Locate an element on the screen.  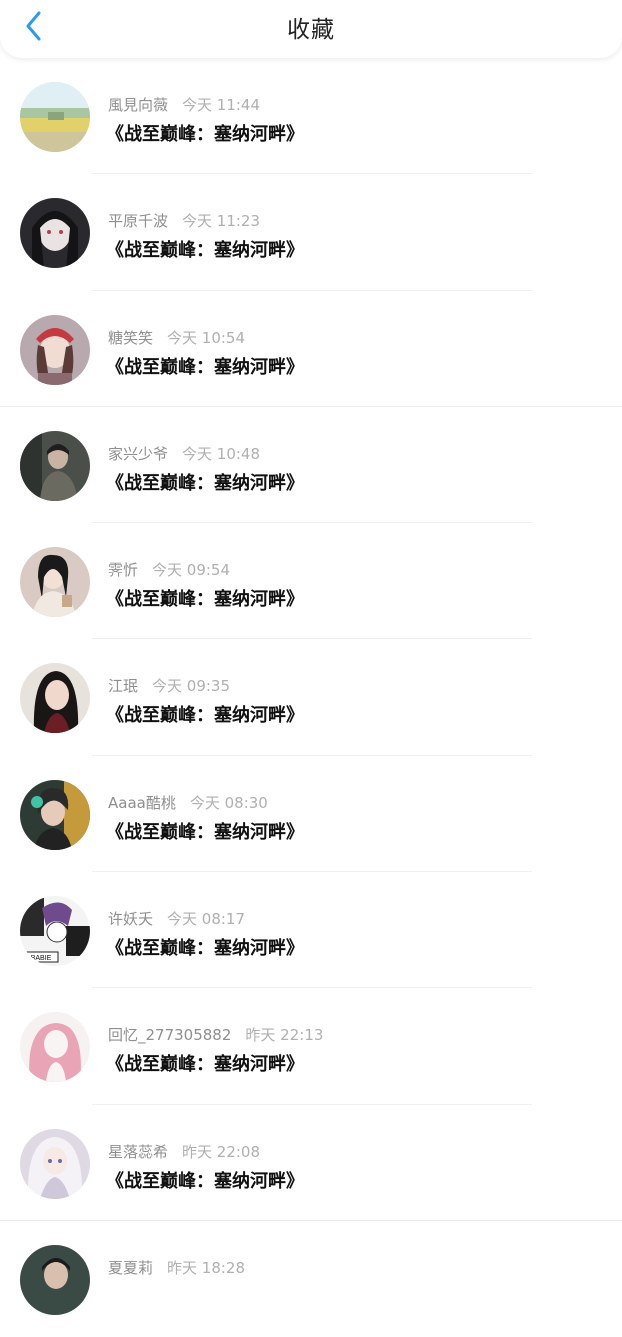
timestamp: 昨天 22:08 is located at coordinates (221, 1151).